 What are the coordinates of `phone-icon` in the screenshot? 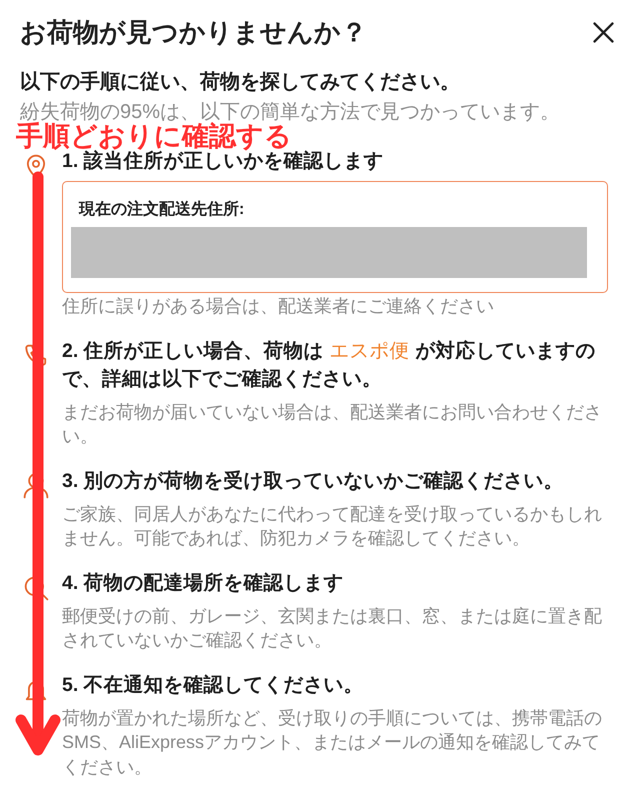 It's located at (36, 355).